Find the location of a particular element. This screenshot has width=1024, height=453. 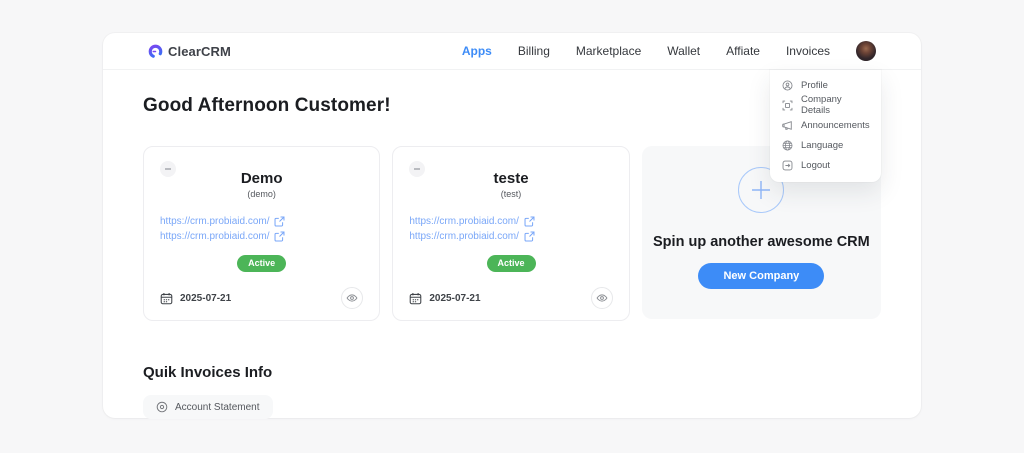

account-statement-button: Account Statement is located at coordinates (208, 407).